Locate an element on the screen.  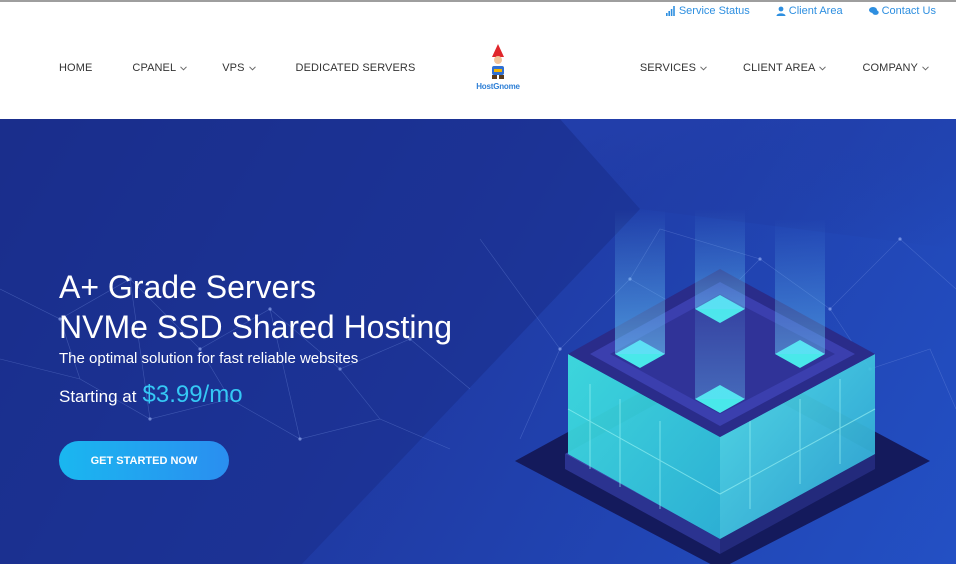
nav-right: SERVICES CLIENT AREA COMPANY is located at coordinates (766, 68).